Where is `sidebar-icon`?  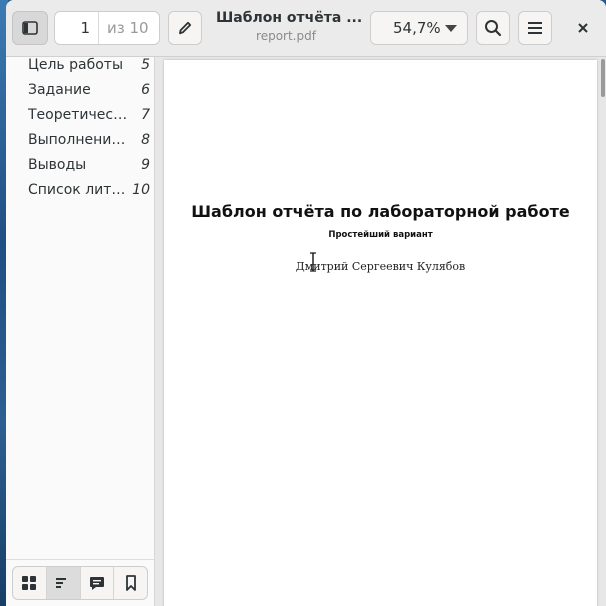
sidebar-icon is located at coordinates (30, 28).